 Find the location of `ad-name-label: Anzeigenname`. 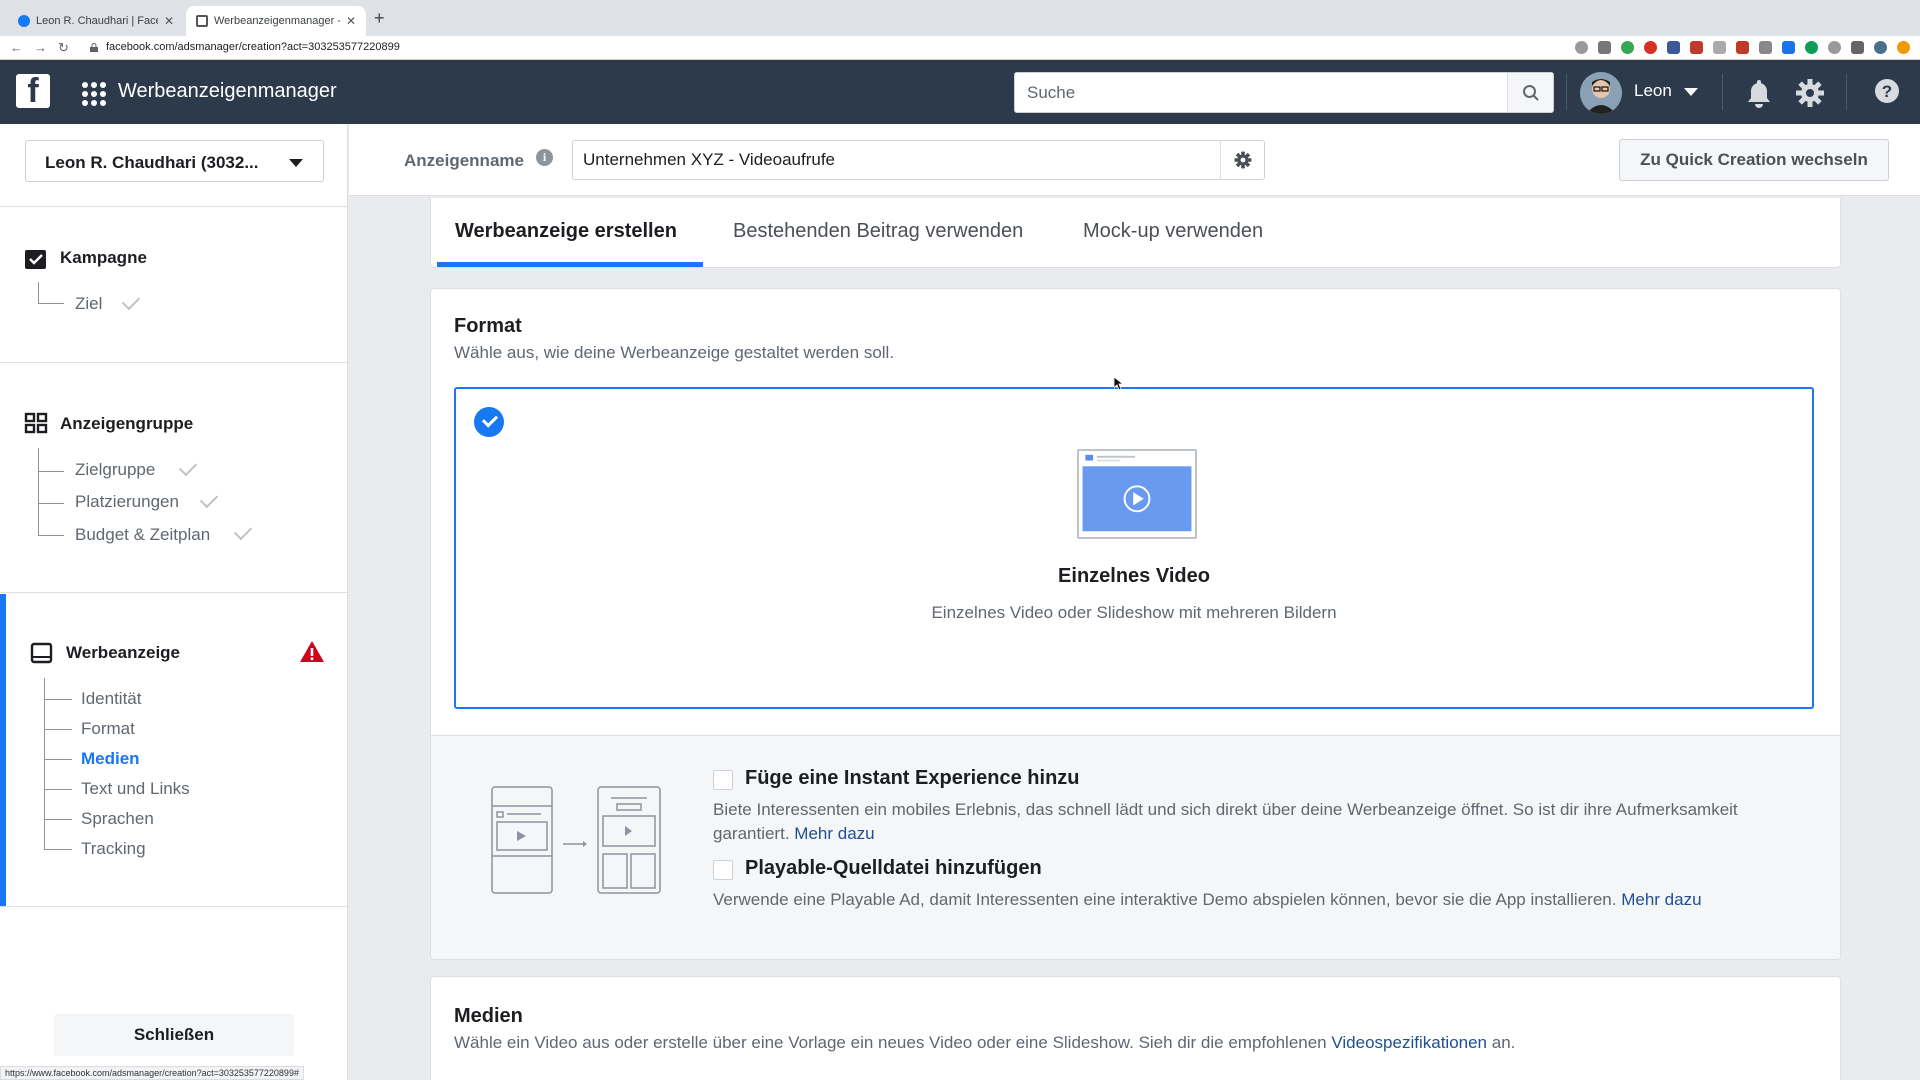

ad-name-label: Anzeigenname is located at coordinates (464, 160).